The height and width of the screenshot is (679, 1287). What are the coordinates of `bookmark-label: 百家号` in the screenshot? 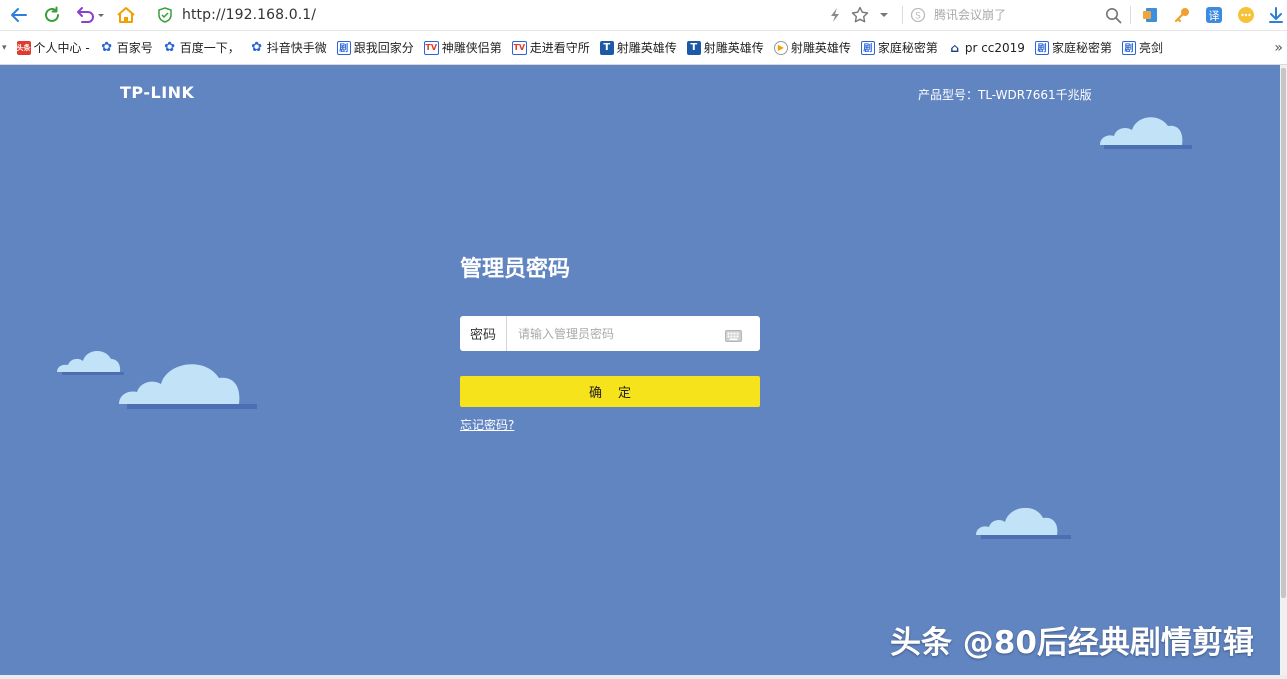 It's located at (134, 48).